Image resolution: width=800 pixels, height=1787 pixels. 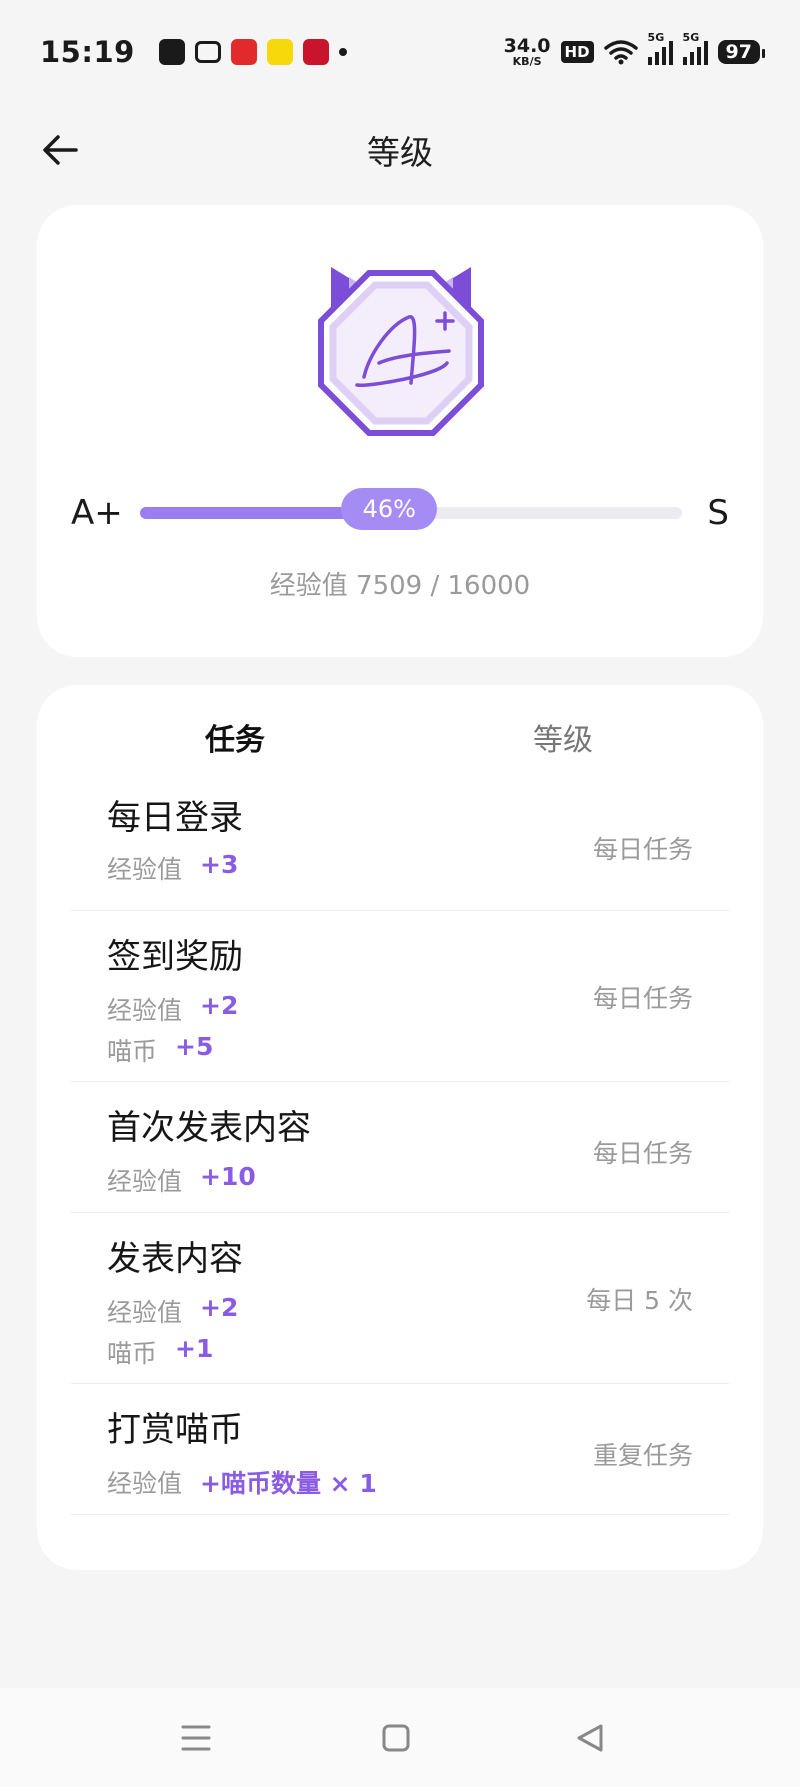 I want to click on task-row-tip-coins: 打赏喵币 经验值 +喵币数量 × 1 重复任务, so click(x=400, y=1449).